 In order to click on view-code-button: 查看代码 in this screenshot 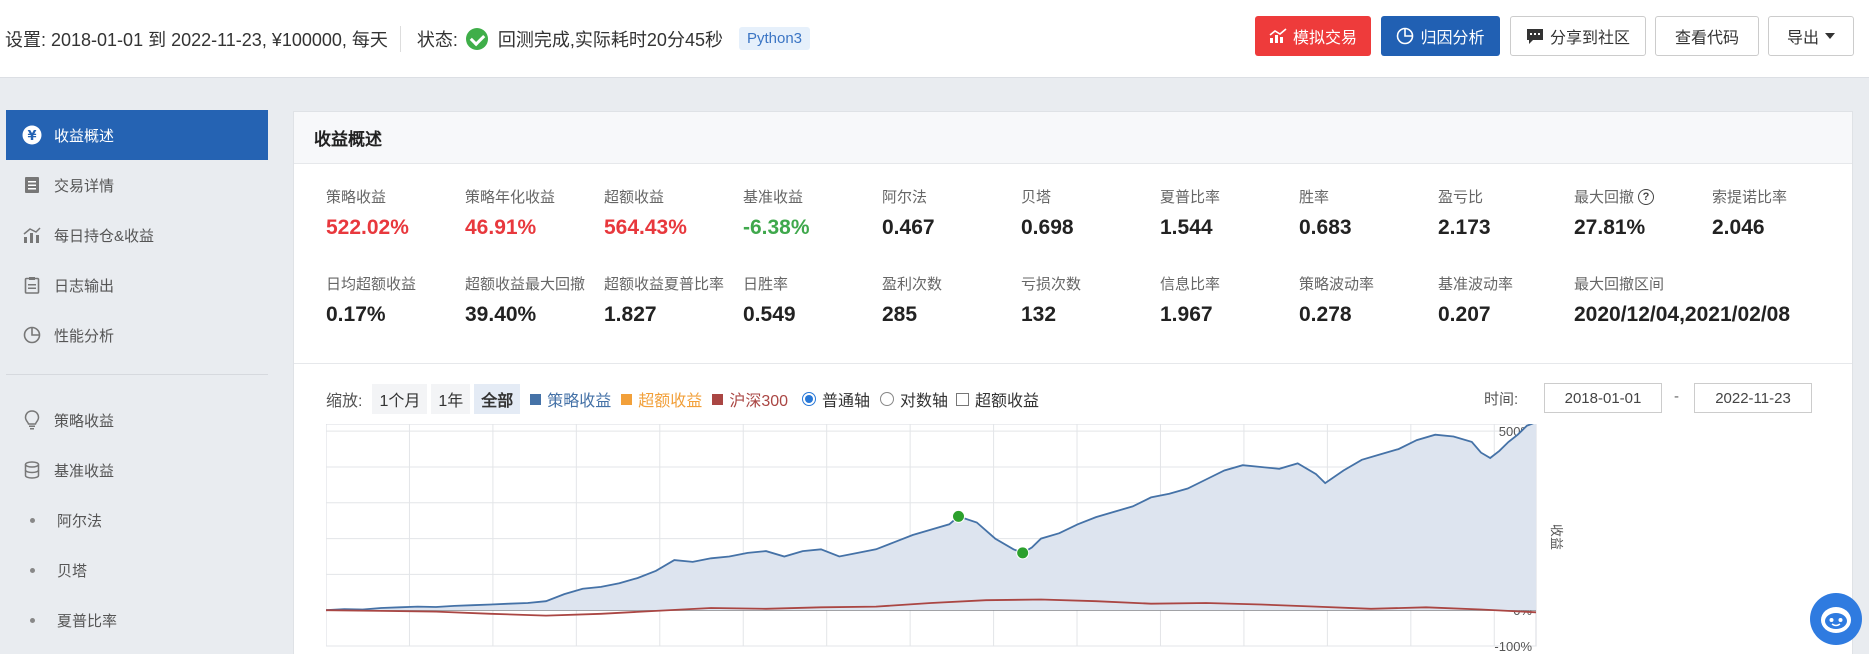, I will do `click(1707, 36)`.